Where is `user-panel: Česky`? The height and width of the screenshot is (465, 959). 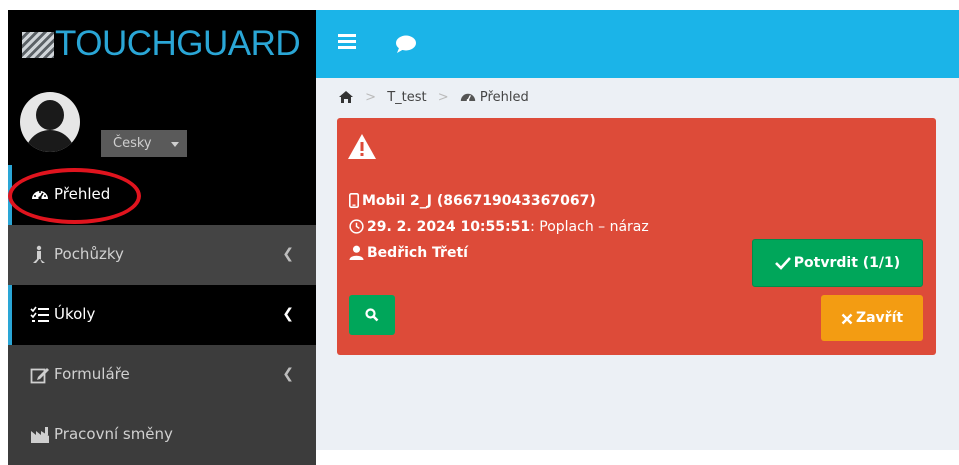
user-panel: Česky is located at coordinates (162, 121).